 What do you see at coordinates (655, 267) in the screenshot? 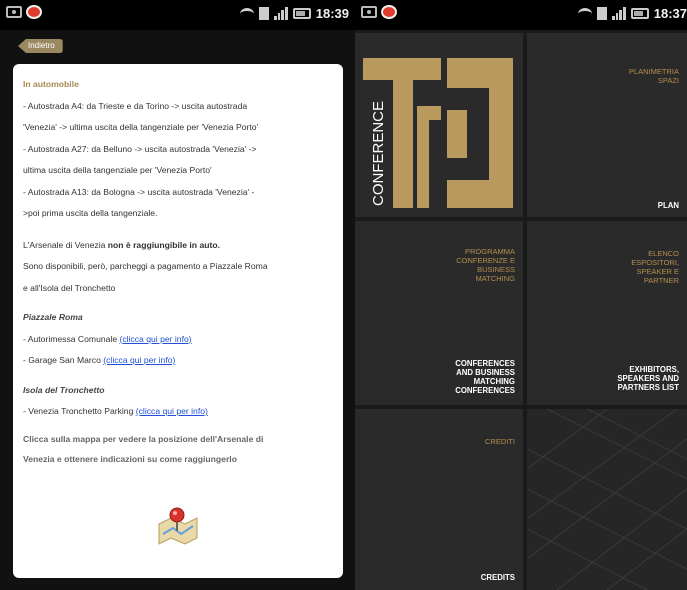
I see `exhibitors-subtitle: ELENCO ESPOSITORI, SPEAKER E PARTNER` at bounding box center [655, 267].